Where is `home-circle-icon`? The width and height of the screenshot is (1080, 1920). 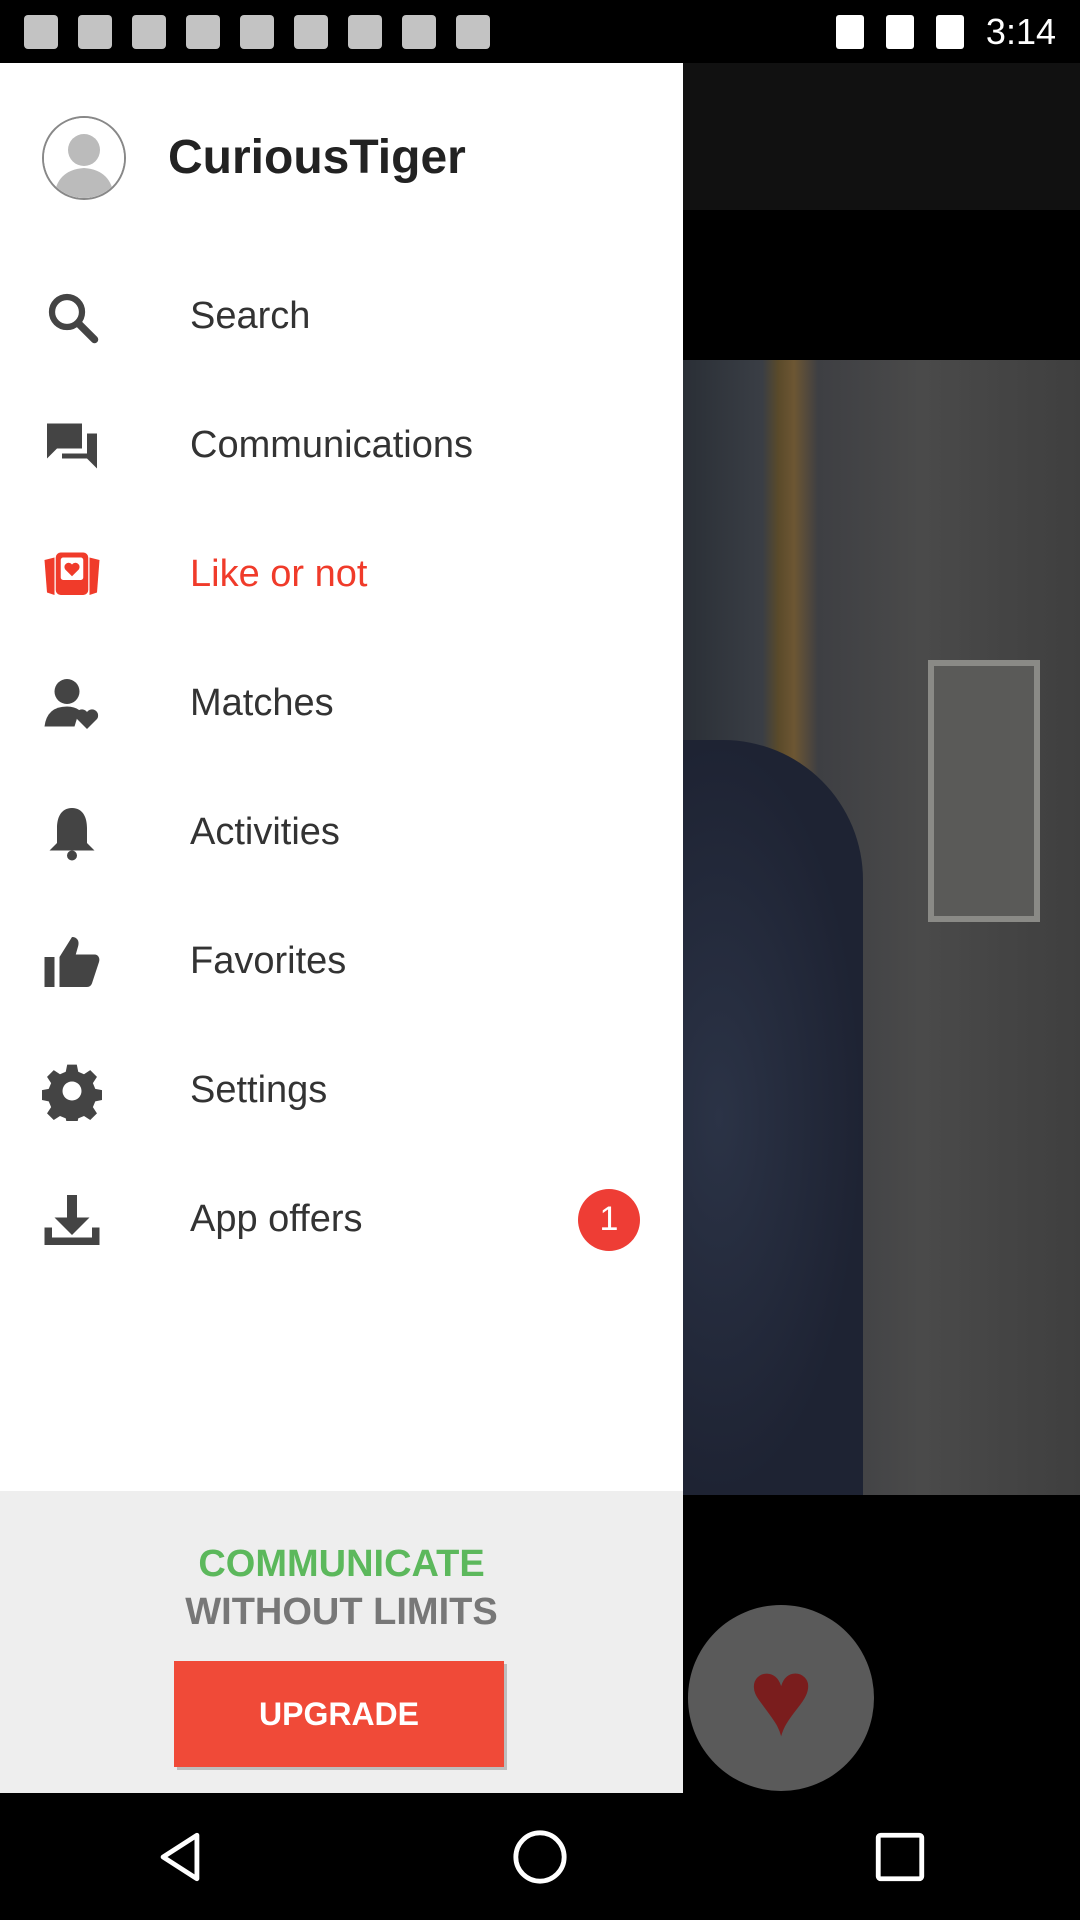 home-circle-icon is located at coordinates (540, 1856).